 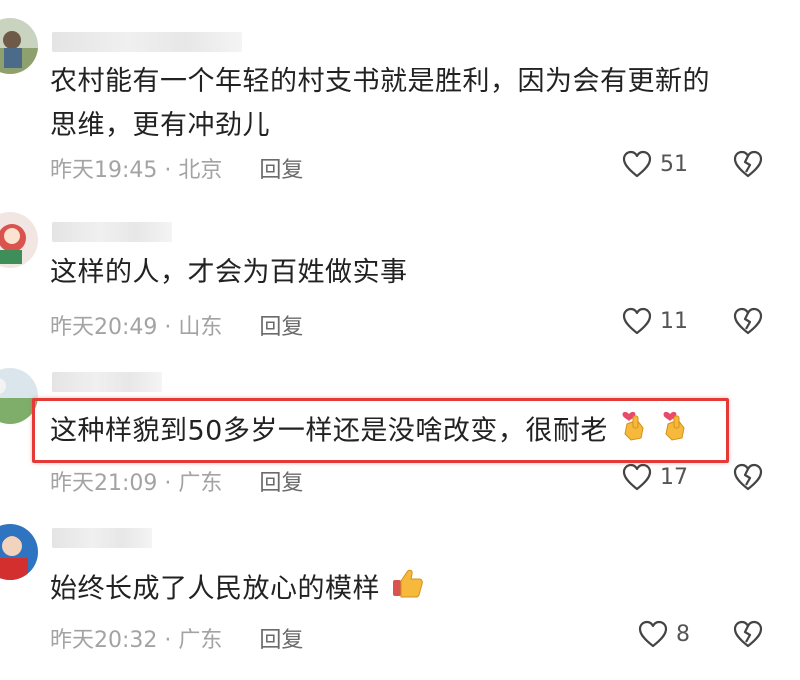 What do you see at coordinates (674, 477) in the screenshot?
I see `like-count: 17` at bounding box center [674, 477].